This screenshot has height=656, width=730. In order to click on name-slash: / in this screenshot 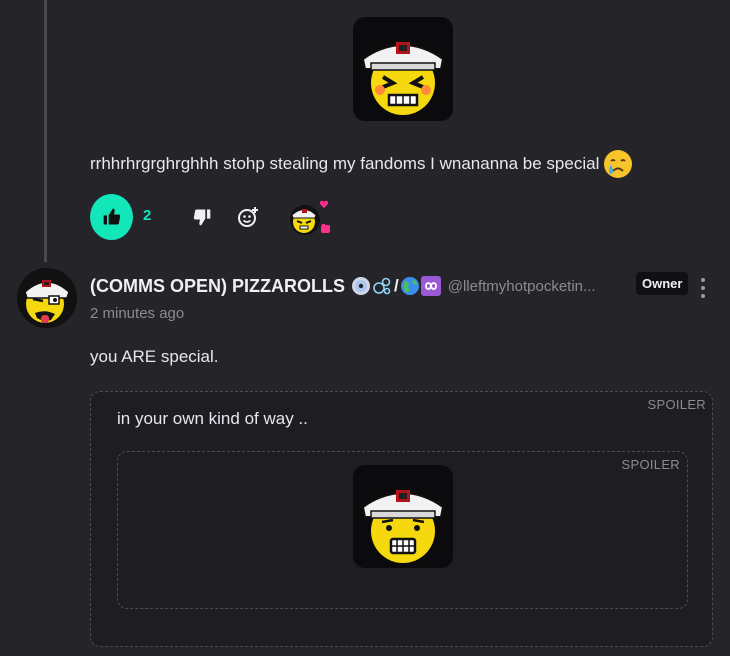, I will do `click(396, 285)`.